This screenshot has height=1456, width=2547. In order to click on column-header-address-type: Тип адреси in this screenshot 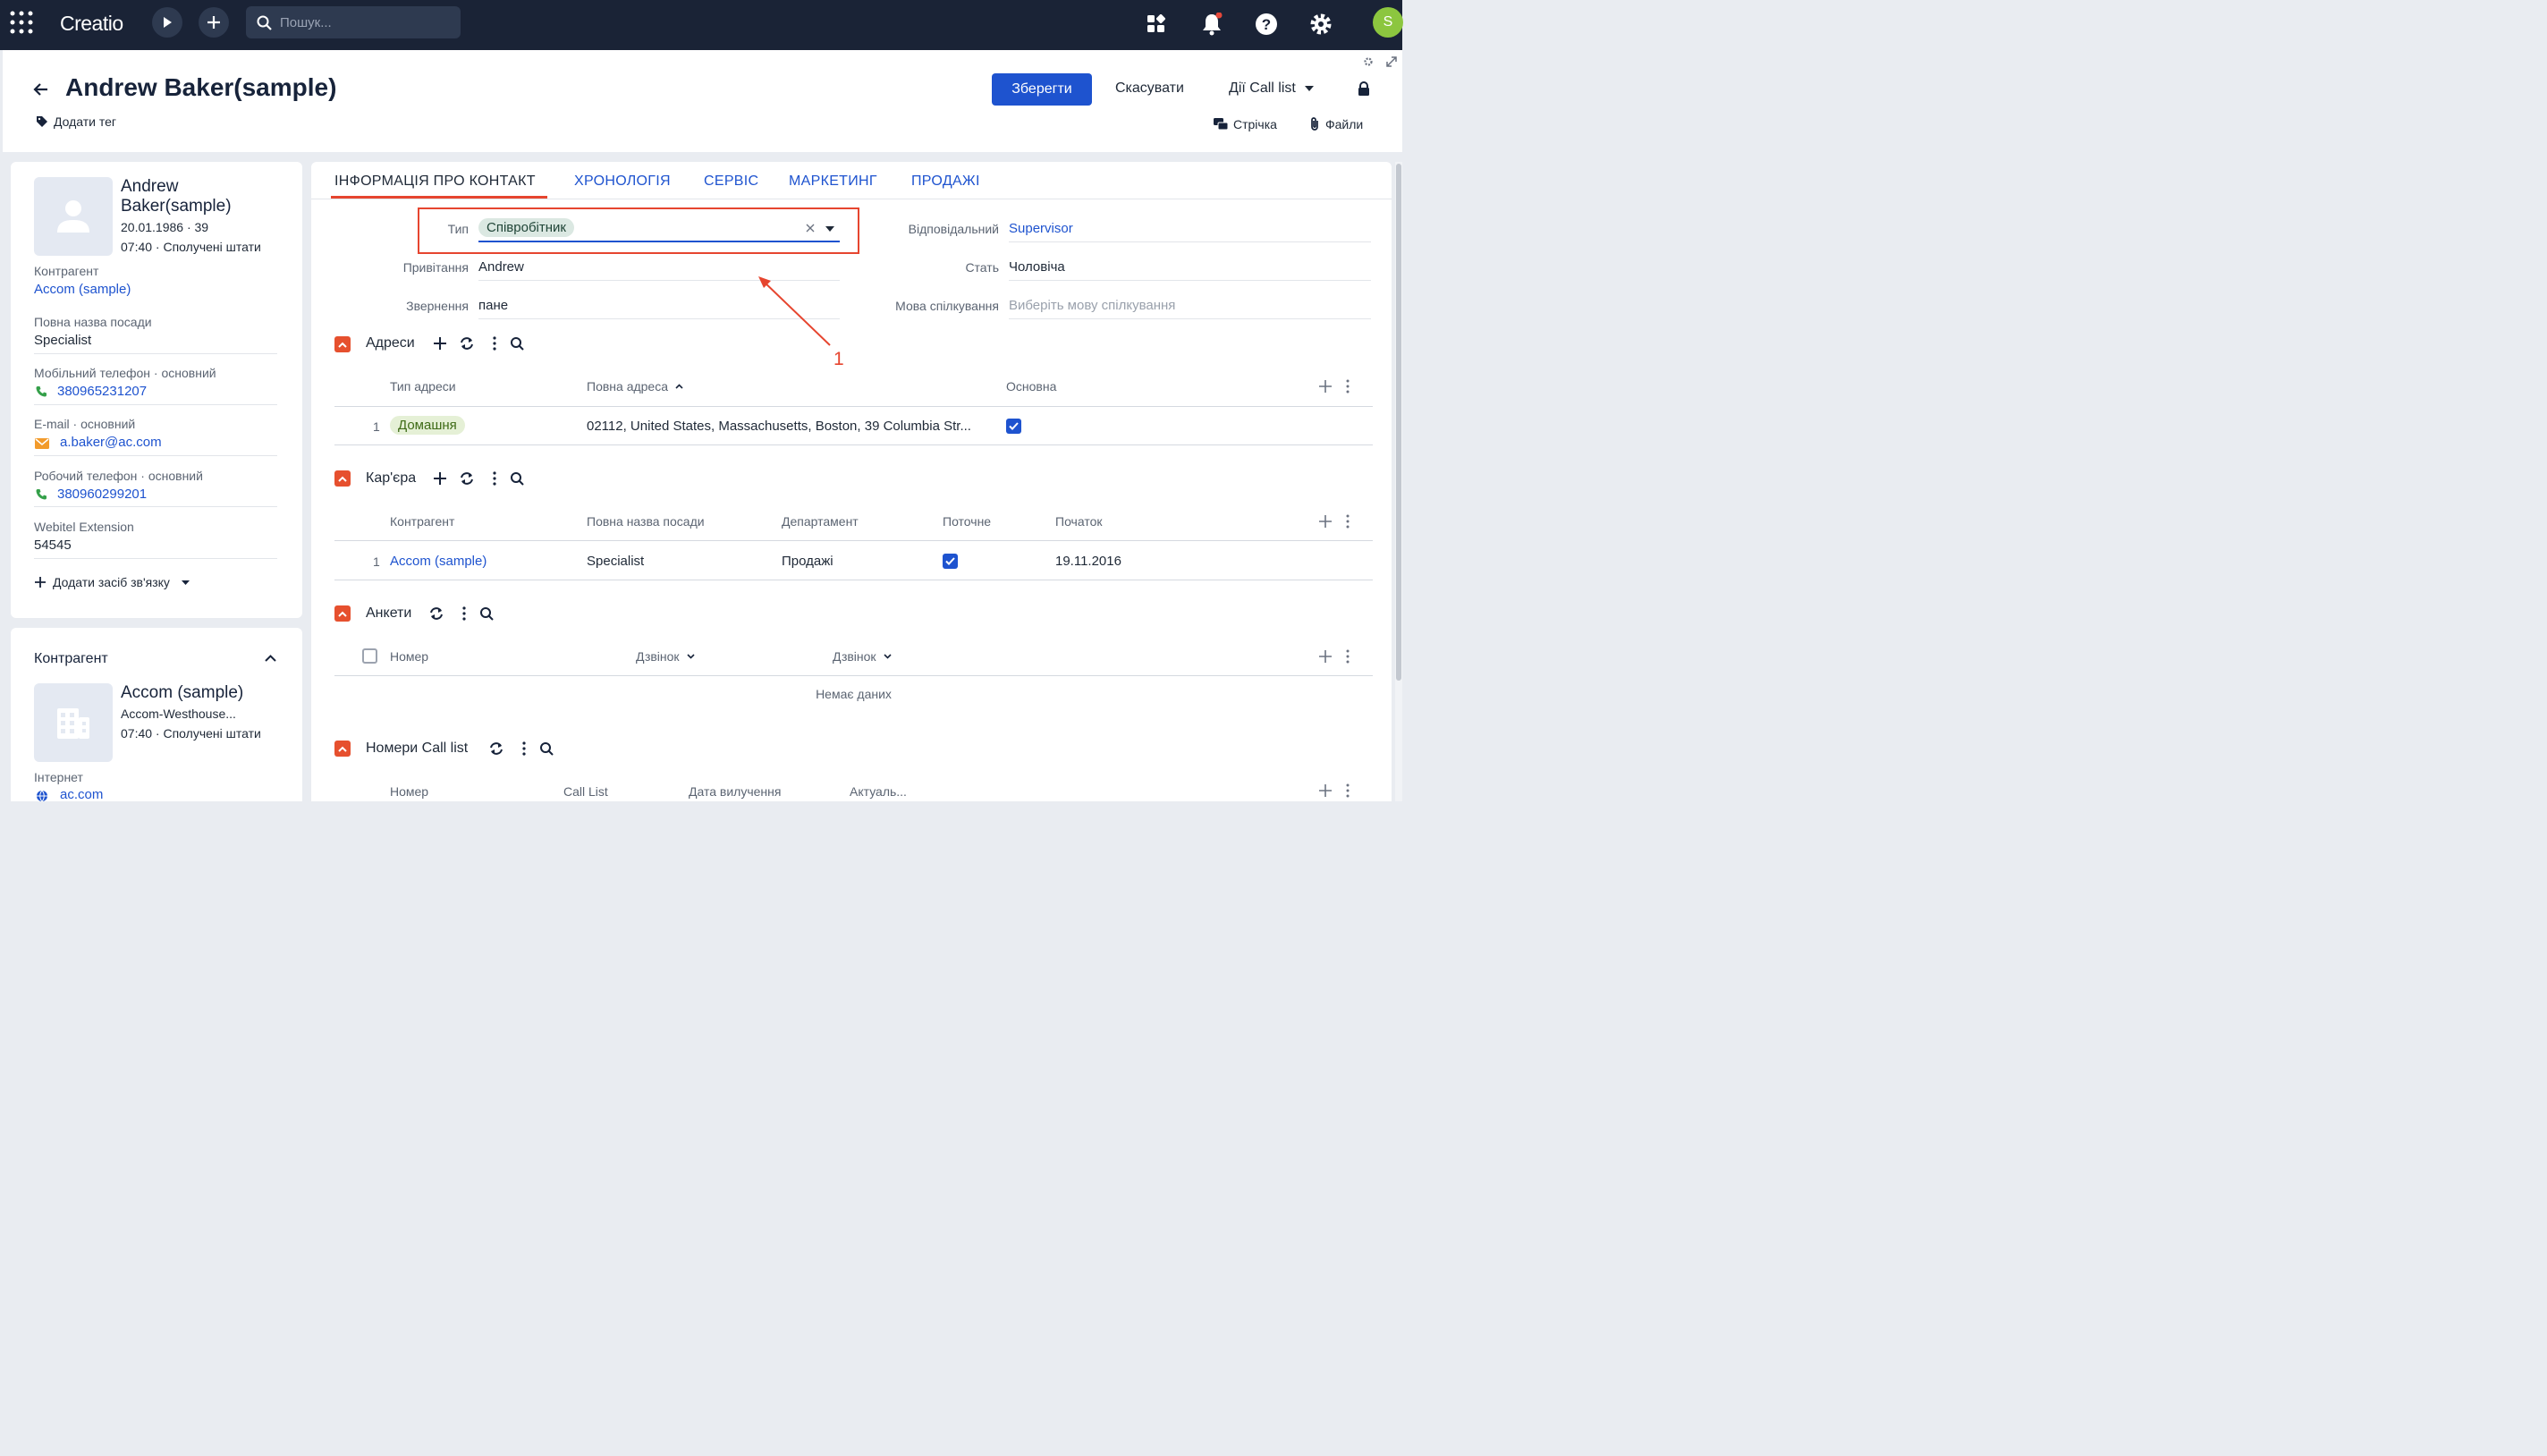, I will do `click(423, 386)`.